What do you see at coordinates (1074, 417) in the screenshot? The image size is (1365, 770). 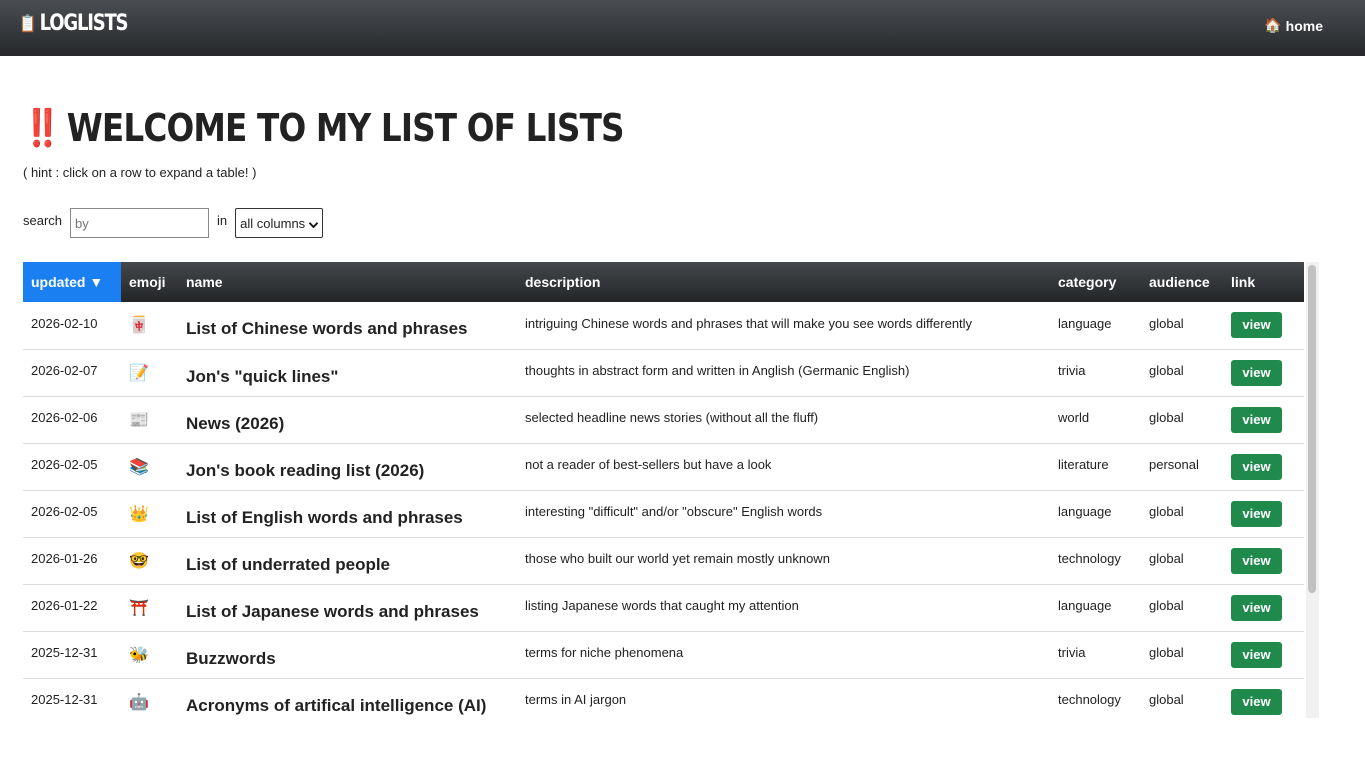 I see `cell-category: world` at bounding box center [1074, 417].